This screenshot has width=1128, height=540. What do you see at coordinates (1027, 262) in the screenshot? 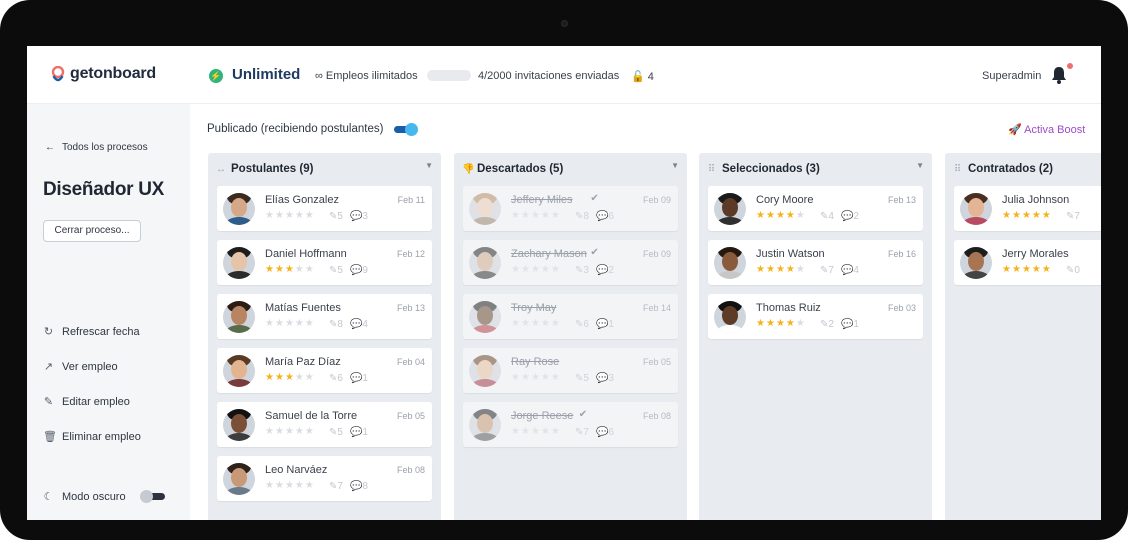
I see `candidate-card: Jerry Morales ★★★★★ ✎0` at bounding box center [1027, 262].